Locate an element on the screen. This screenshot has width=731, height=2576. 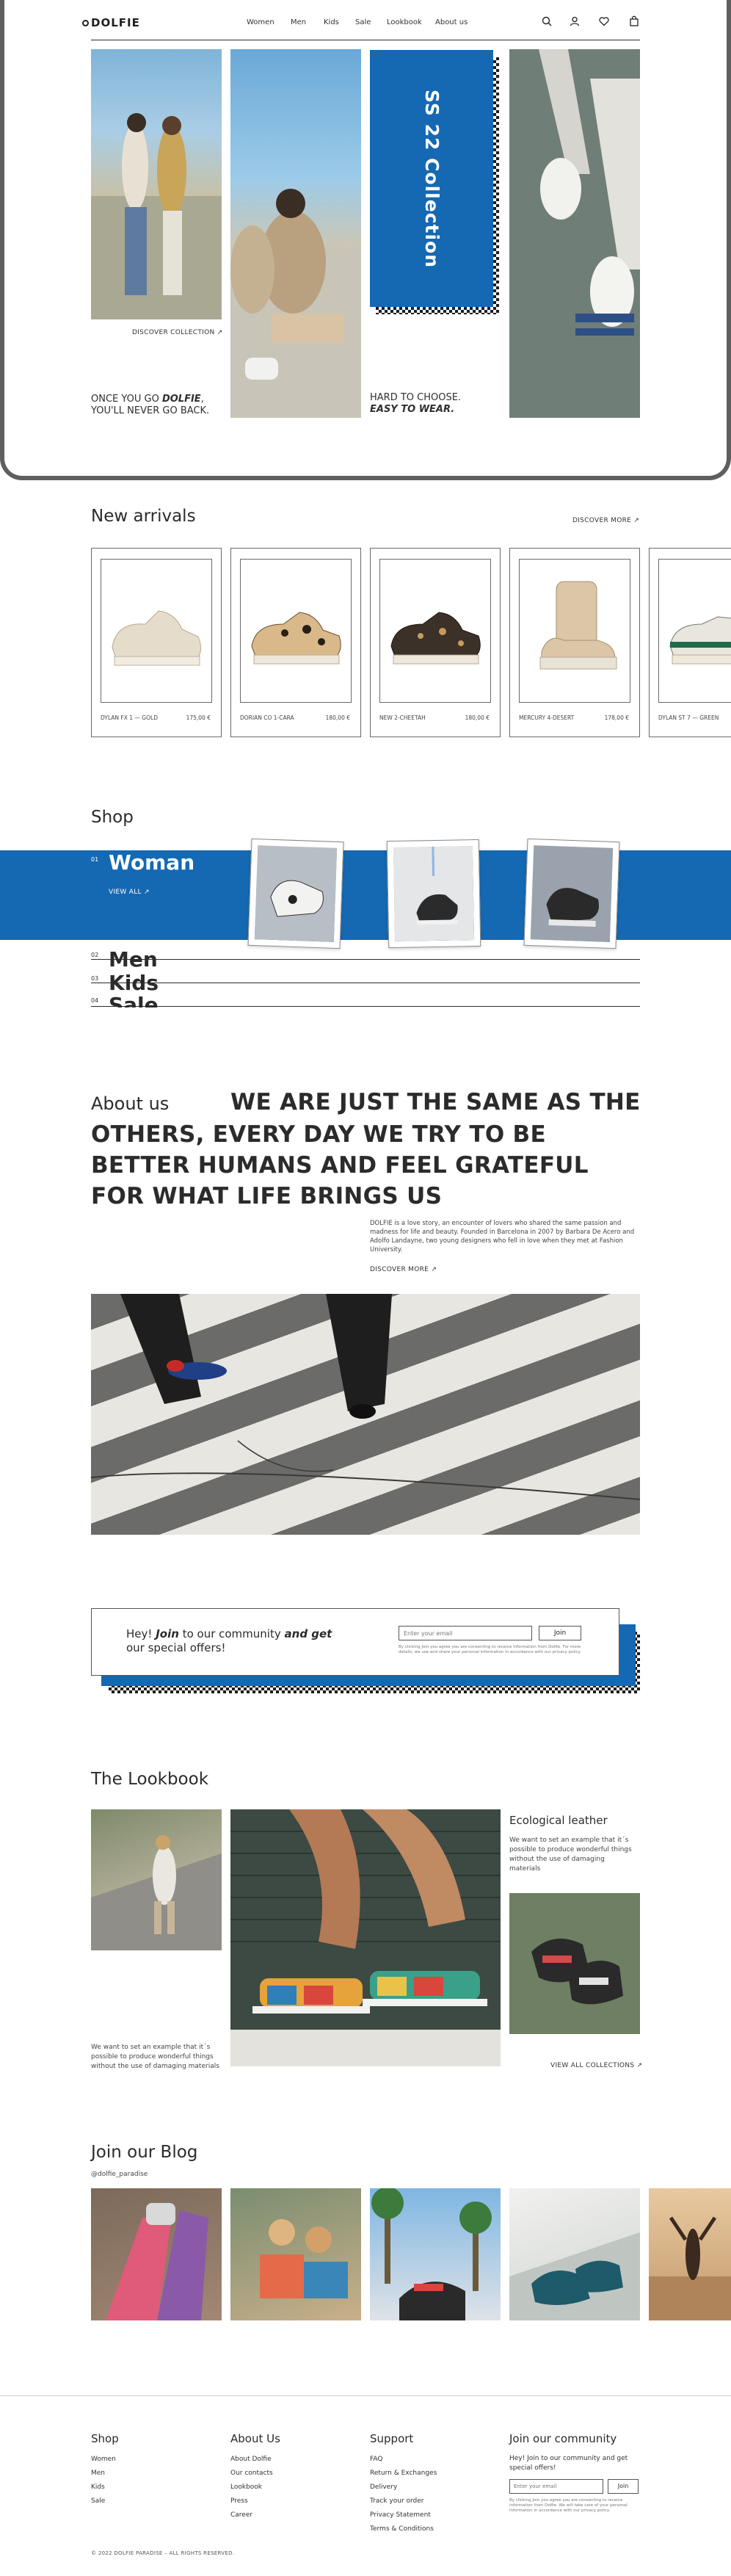
lookbook-side-title: Ecological leather is located at coordinates (558, 1820).